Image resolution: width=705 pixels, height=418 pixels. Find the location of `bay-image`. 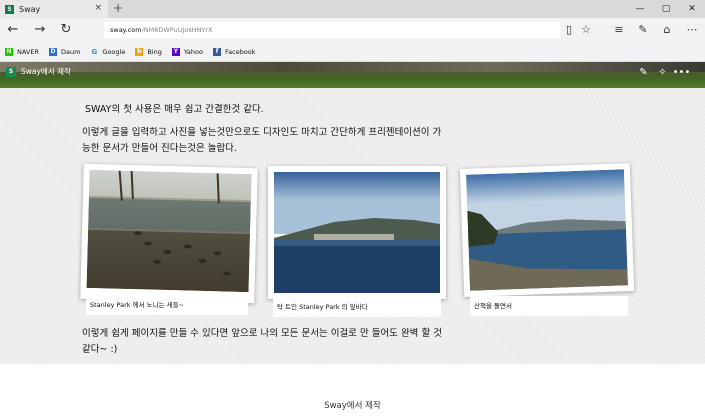

bay-image is located at coordinates (357, 232).